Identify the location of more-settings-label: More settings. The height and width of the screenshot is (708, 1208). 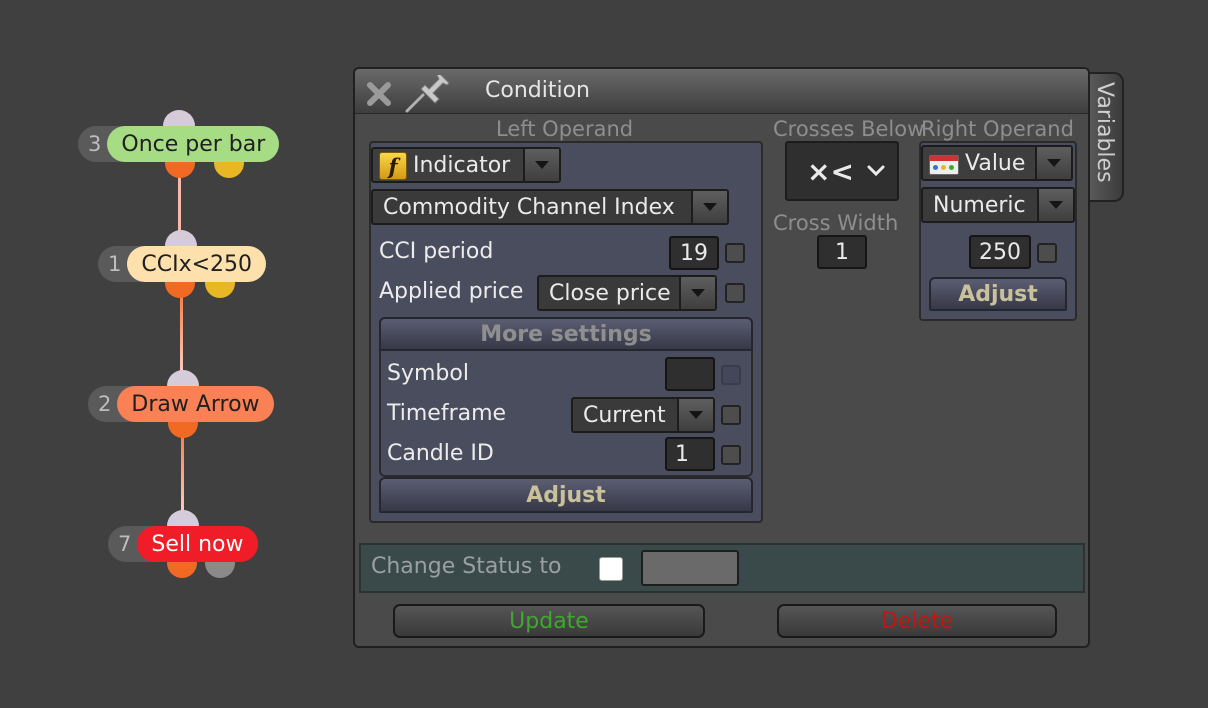
(566, 334).